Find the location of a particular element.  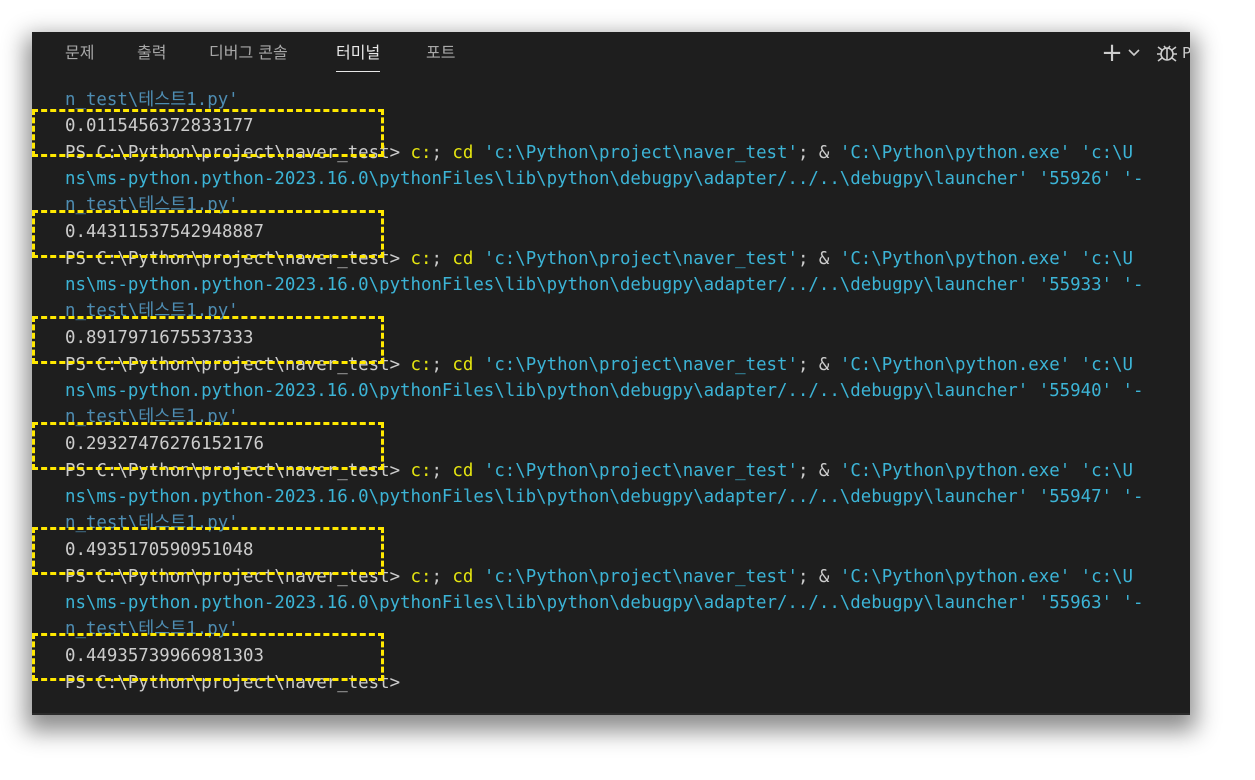

final-prompt: PS C:\Python\project\naver_test> is located at coordinates (238, 683).